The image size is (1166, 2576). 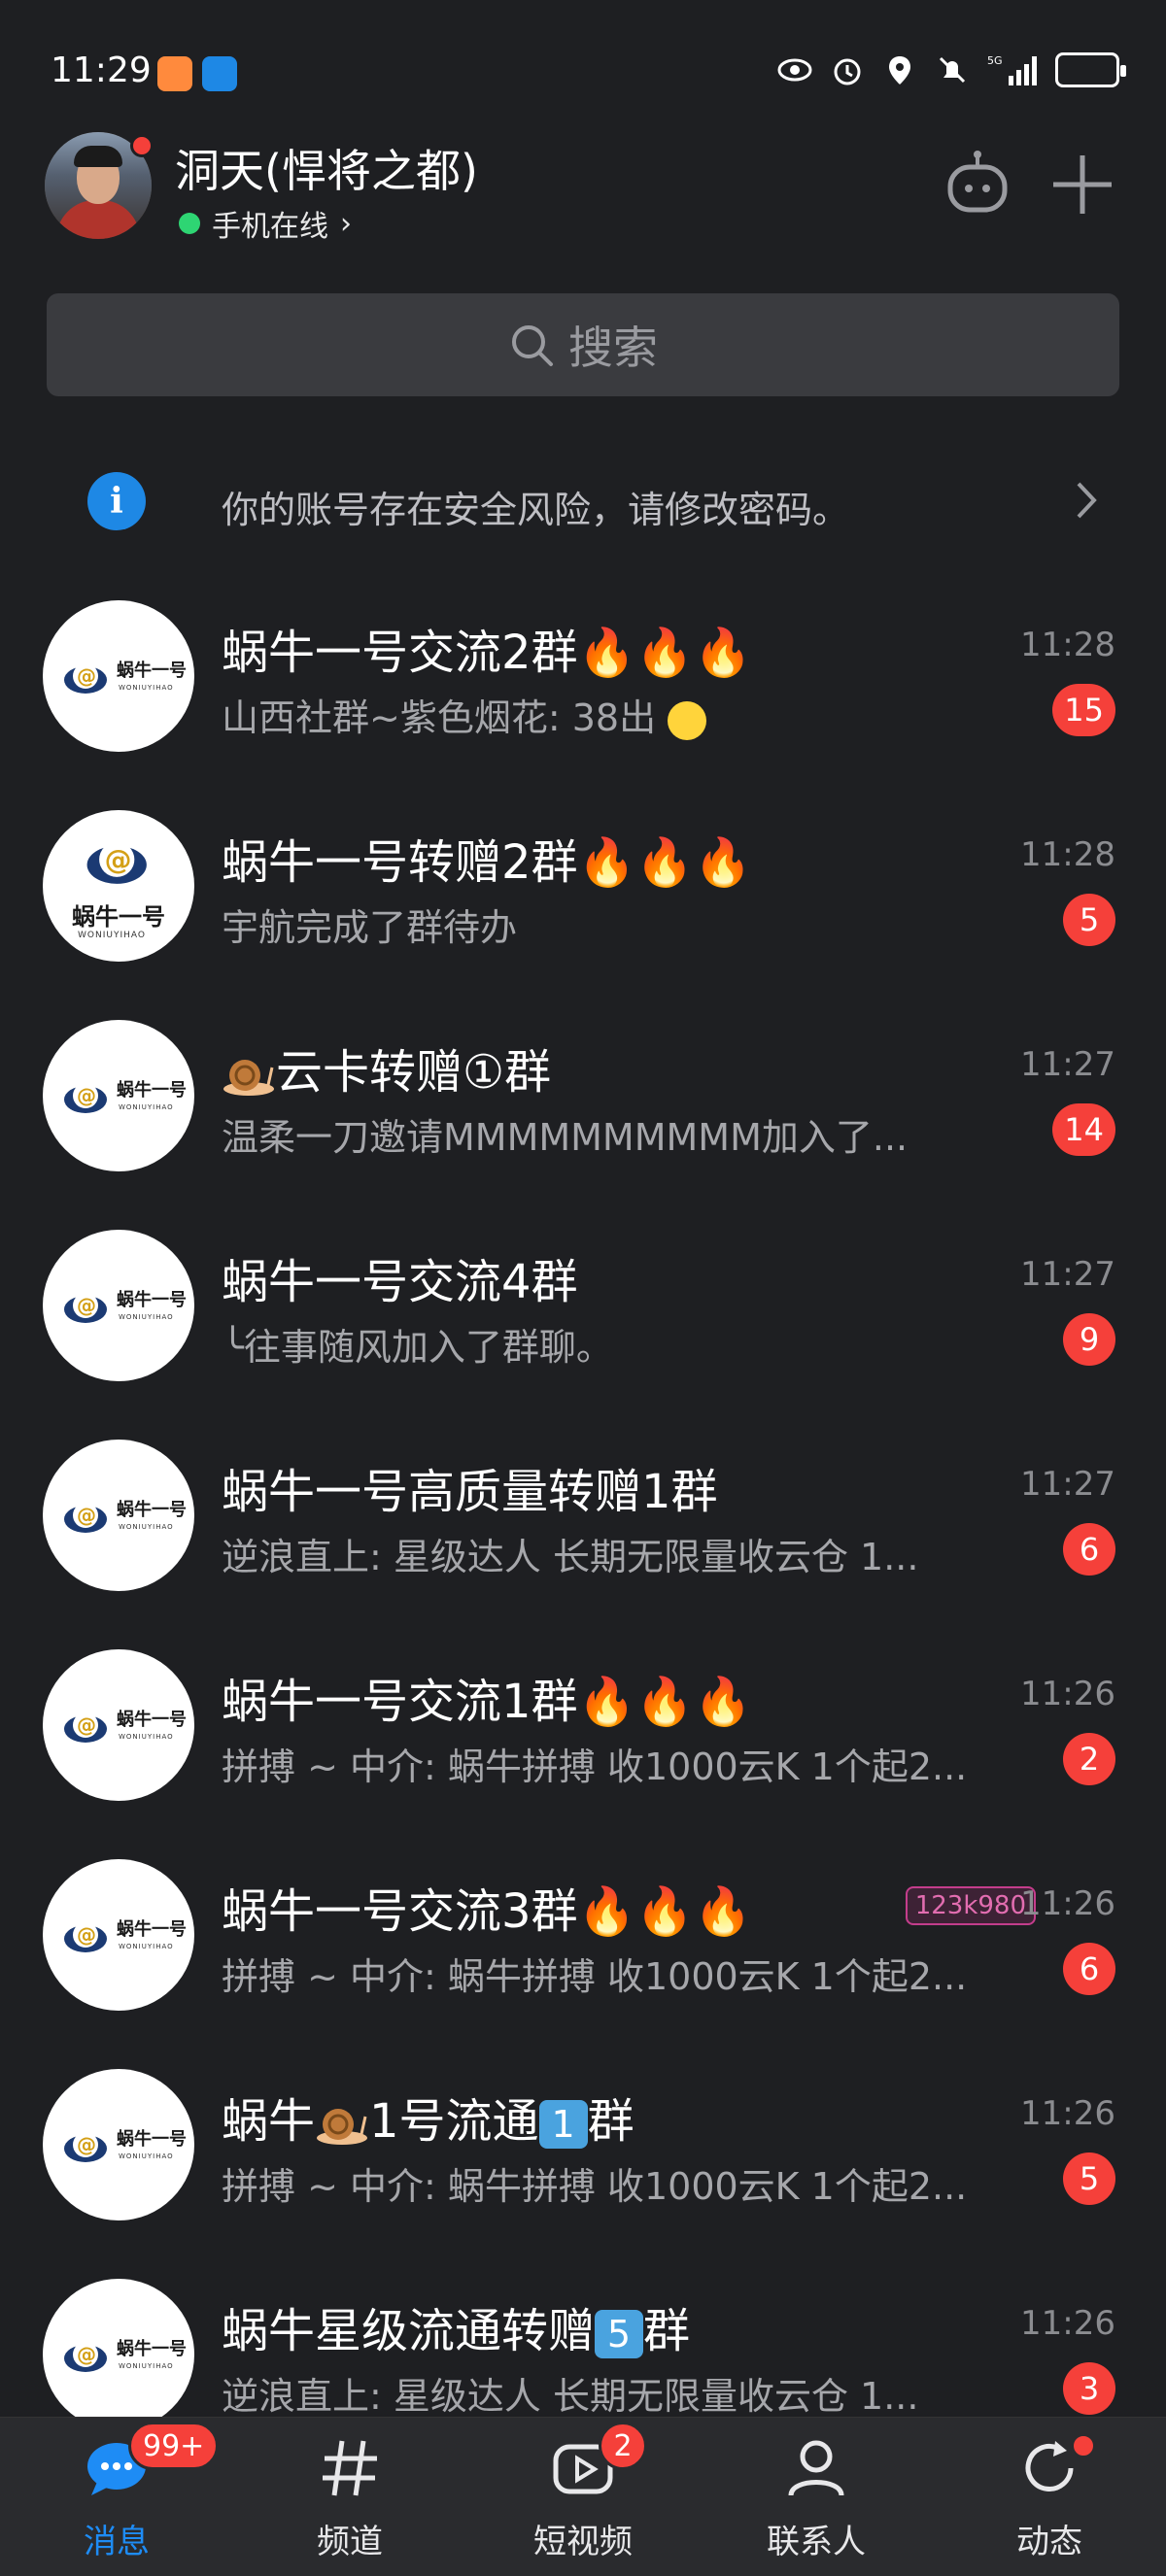 I want to click on search-bar: 搜索, so click(x=583, y=344).